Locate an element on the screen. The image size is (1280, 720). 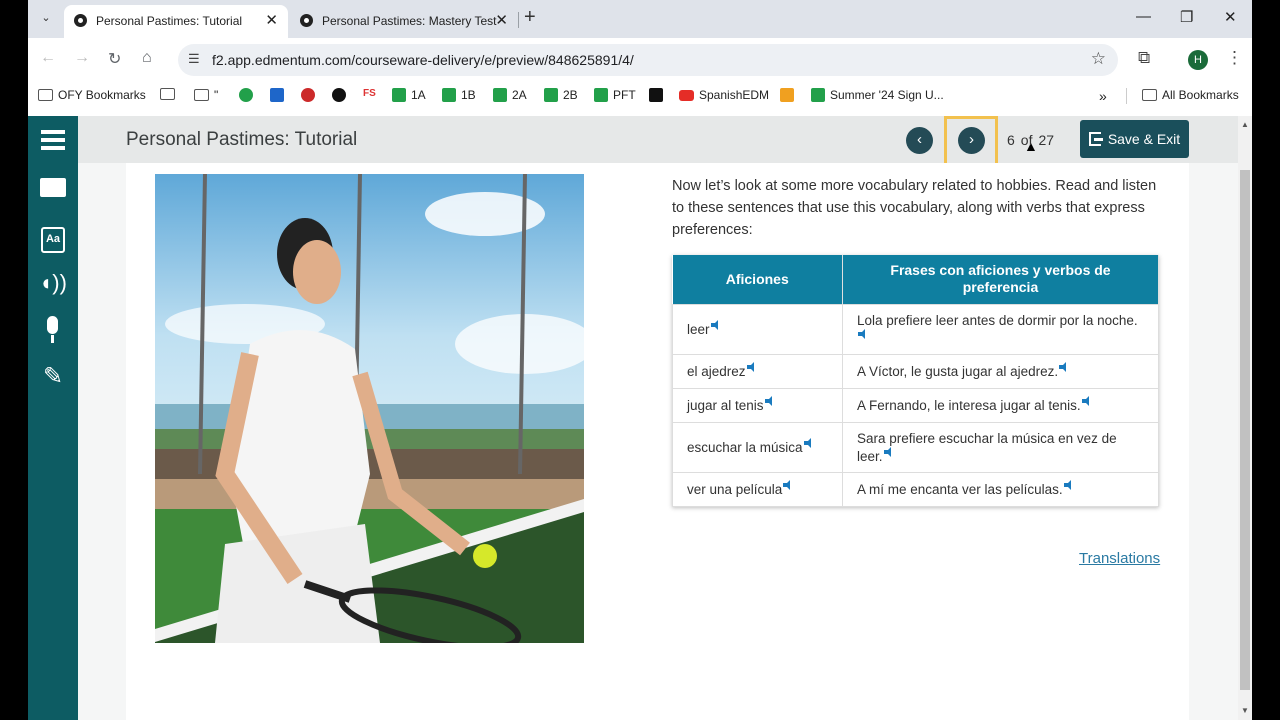
restore-icon: ❐ is located at coordinates (1186, 17).